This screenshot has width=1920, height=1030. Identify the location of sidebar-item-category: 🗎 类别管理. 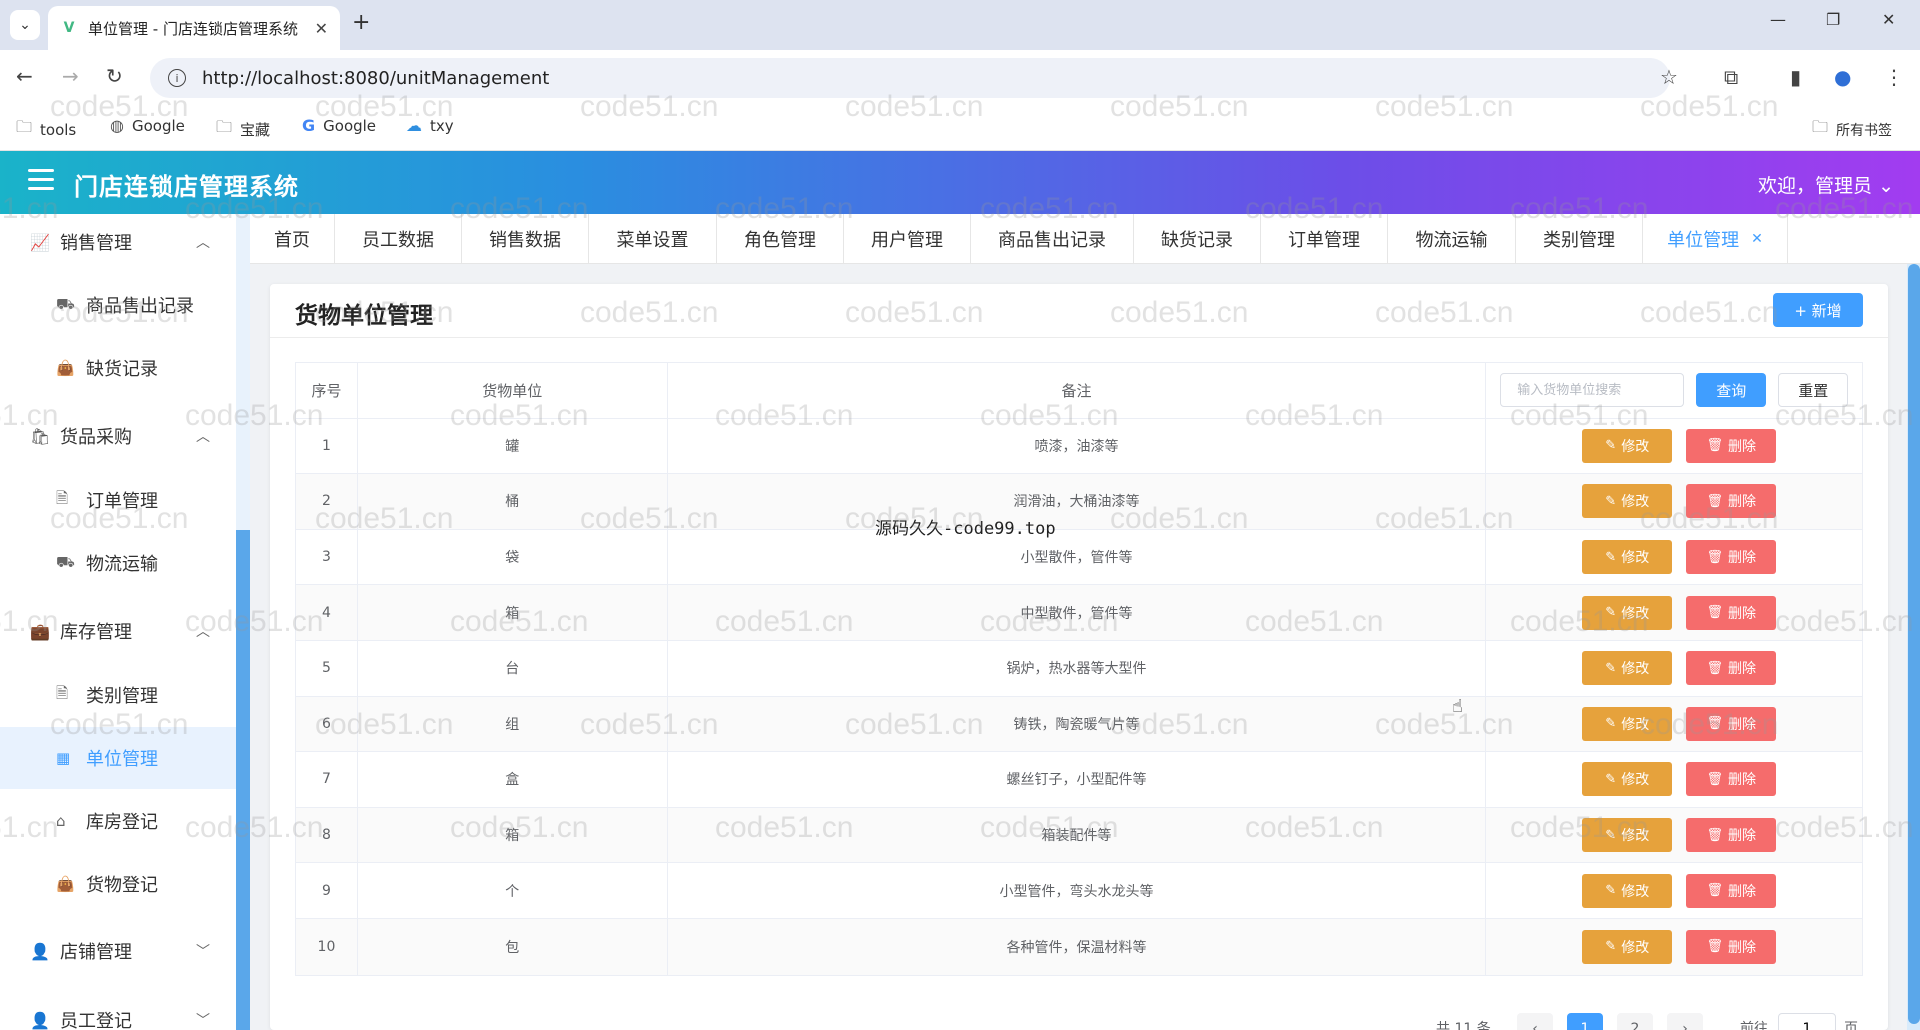
(118, 695).